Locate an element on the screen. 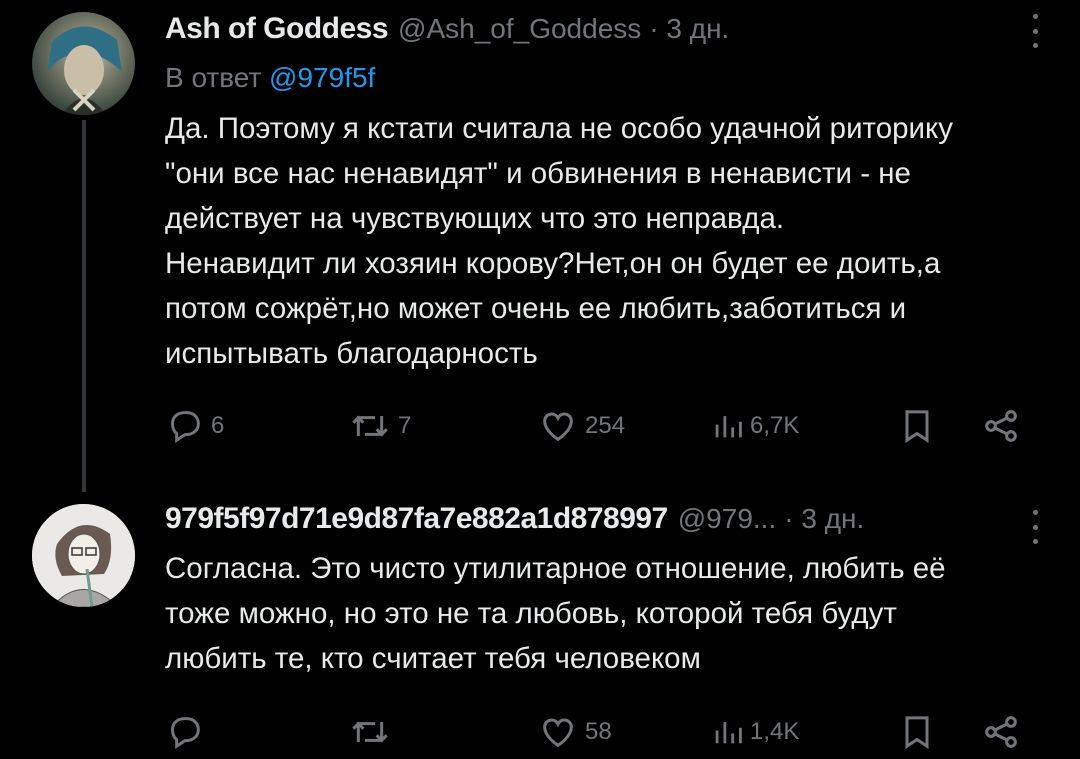  tweet-header: Ash of Goddess @Ash_of_Goddess · 3 дн. is located at coordinates (447, 30).